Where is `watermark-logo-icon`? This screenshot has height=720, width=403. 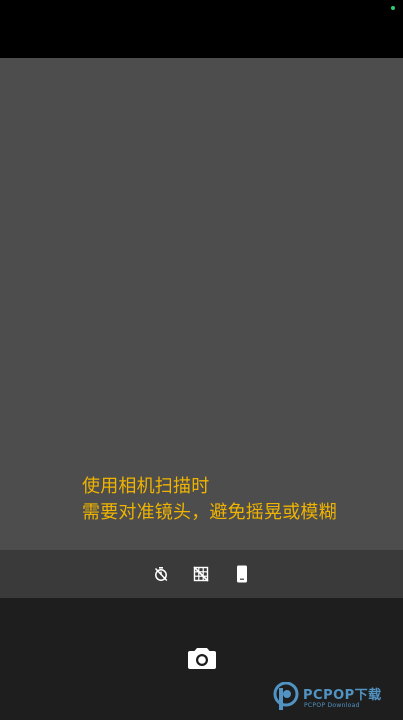 watermark-logo-icon is located at coordinates (286, 696).